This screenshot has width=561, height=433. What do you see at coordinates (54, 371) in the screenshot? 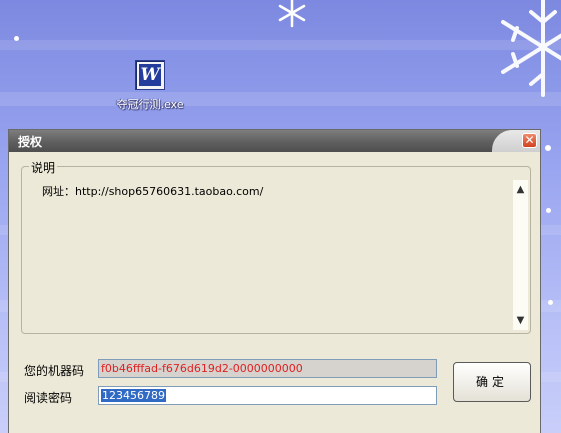
I see `machine-code-label: 您的机器码` at bounding box center [54, 371].